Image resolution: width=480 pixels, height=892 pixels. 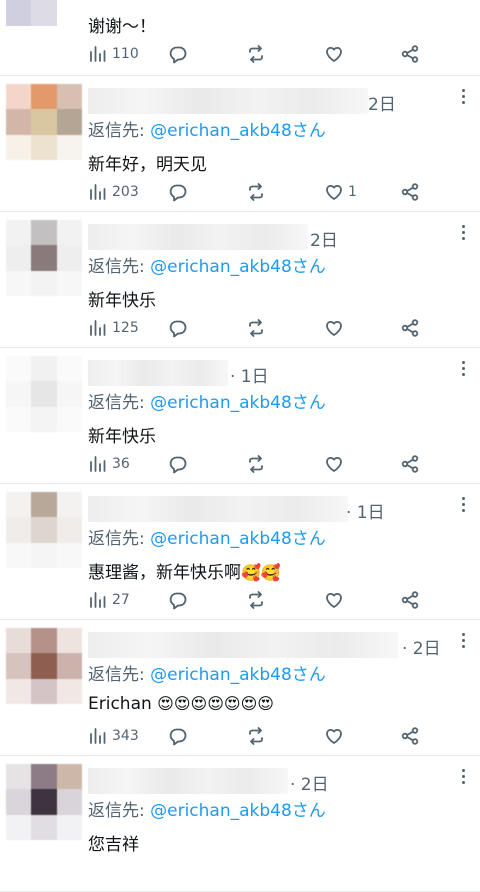 I want to click on views-button: 343, so click(x=113, y=736).